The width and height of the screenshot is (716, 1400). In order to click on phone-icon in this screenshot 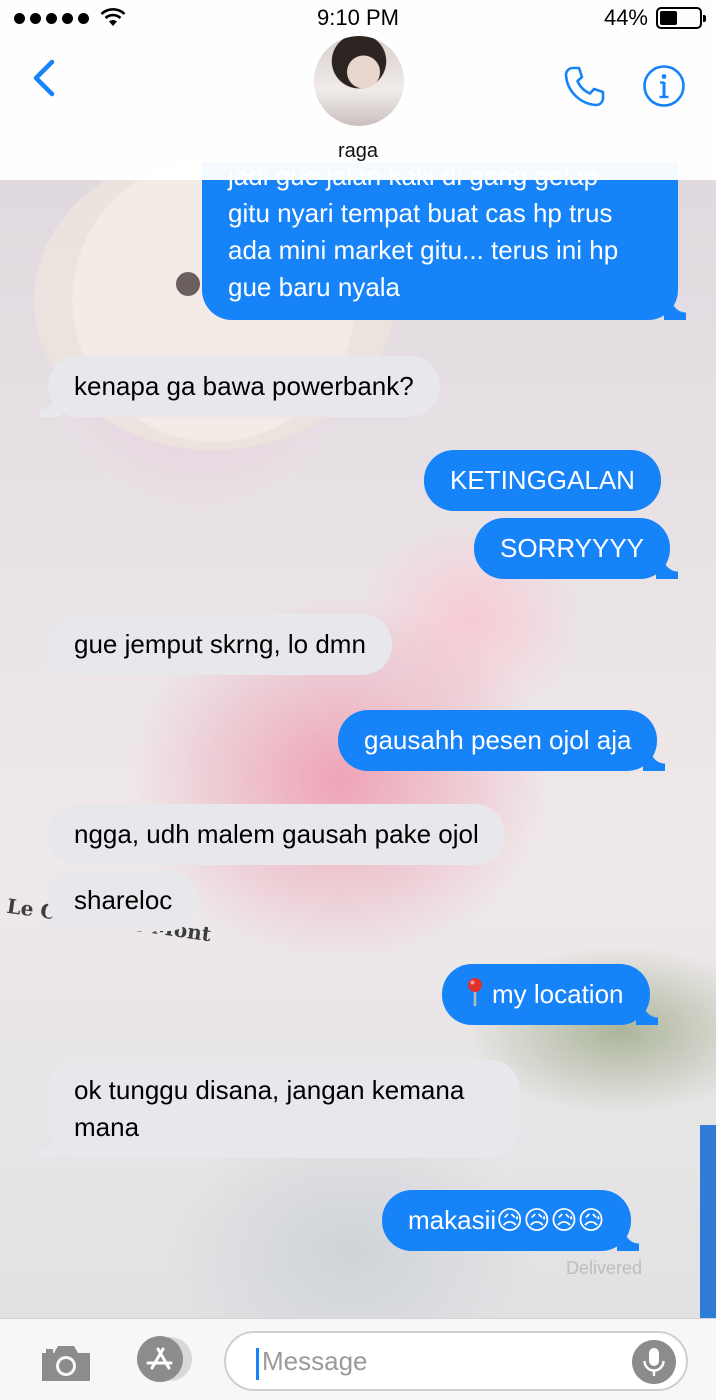, I will do `click(584, 86)`.